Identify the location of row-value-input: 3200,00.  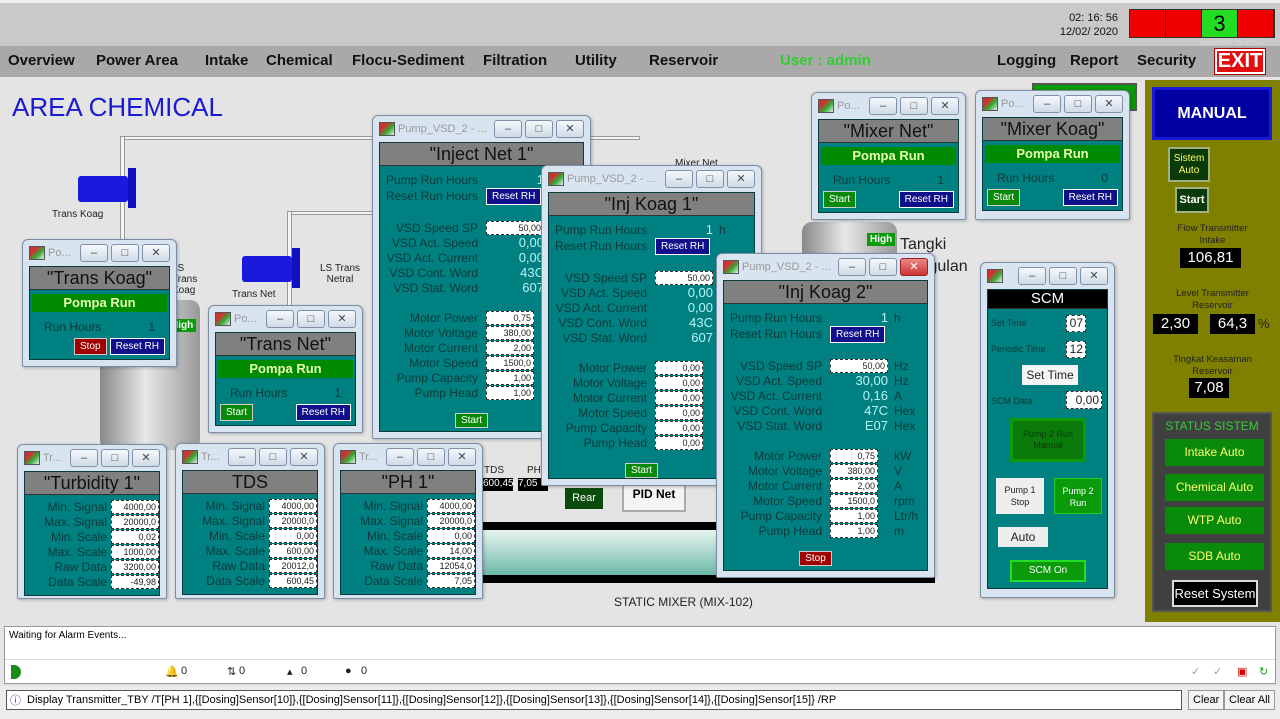
(135, 566).